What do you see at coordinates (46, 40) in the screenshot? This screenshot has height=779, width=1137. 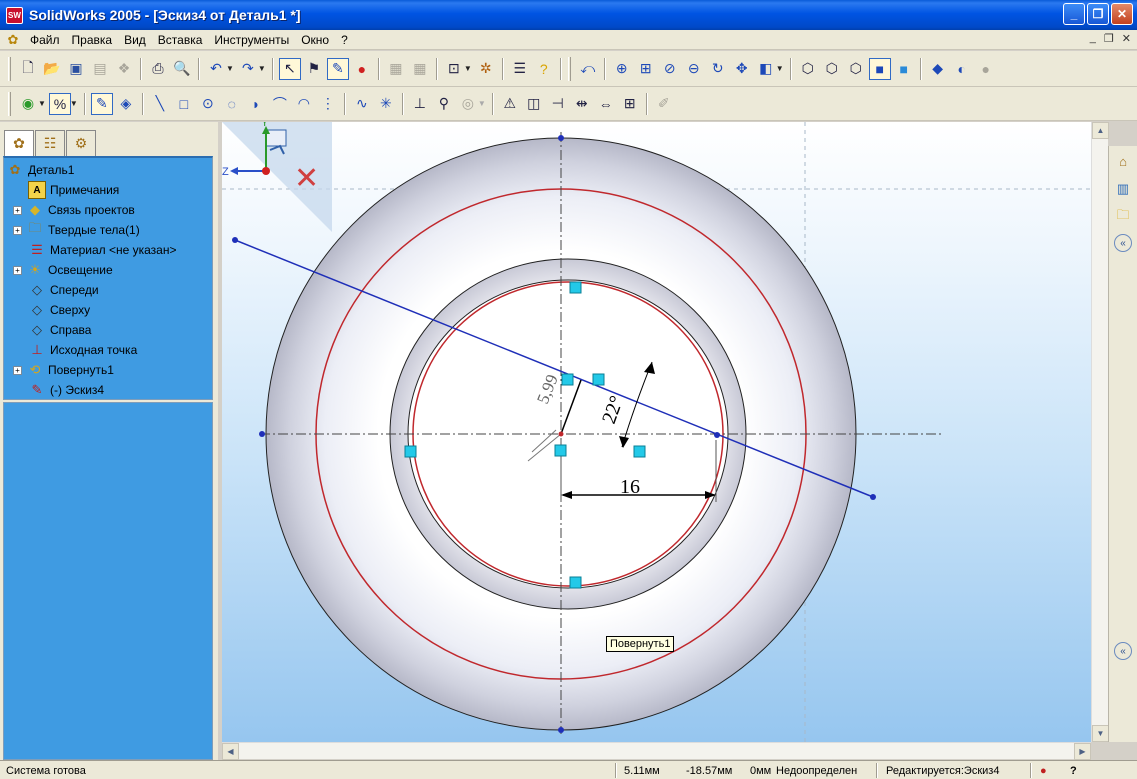 I see `menu-file: Файл` at bounding box center [46, 40].